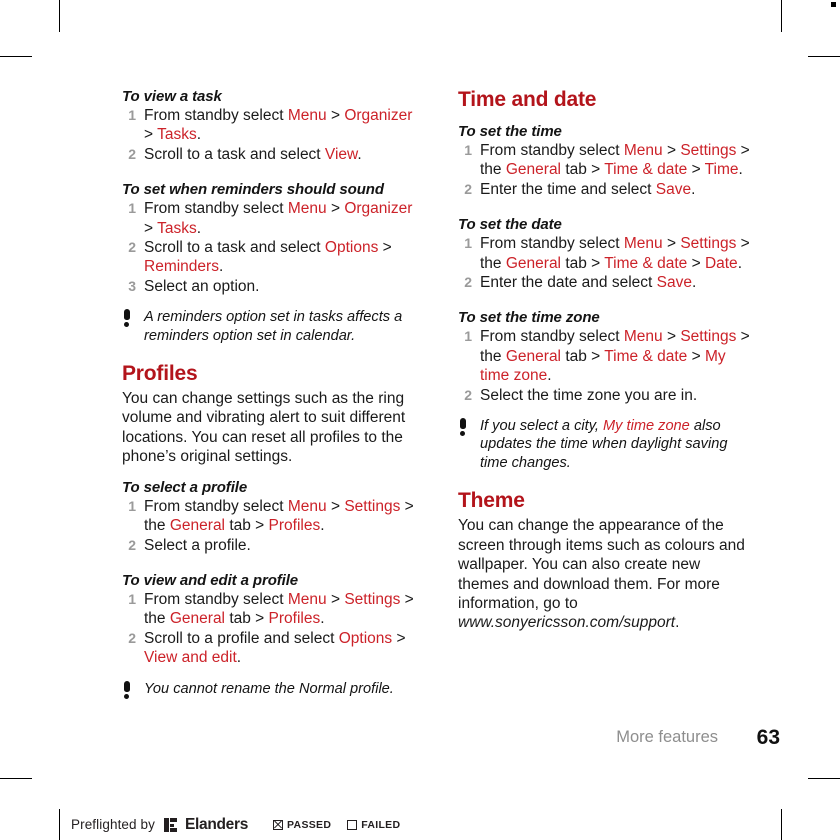 Image resolution: width=840 pixels, height=840 pixels. I want to click on procedure-title-view-task: To view a task, so click(172, 96).